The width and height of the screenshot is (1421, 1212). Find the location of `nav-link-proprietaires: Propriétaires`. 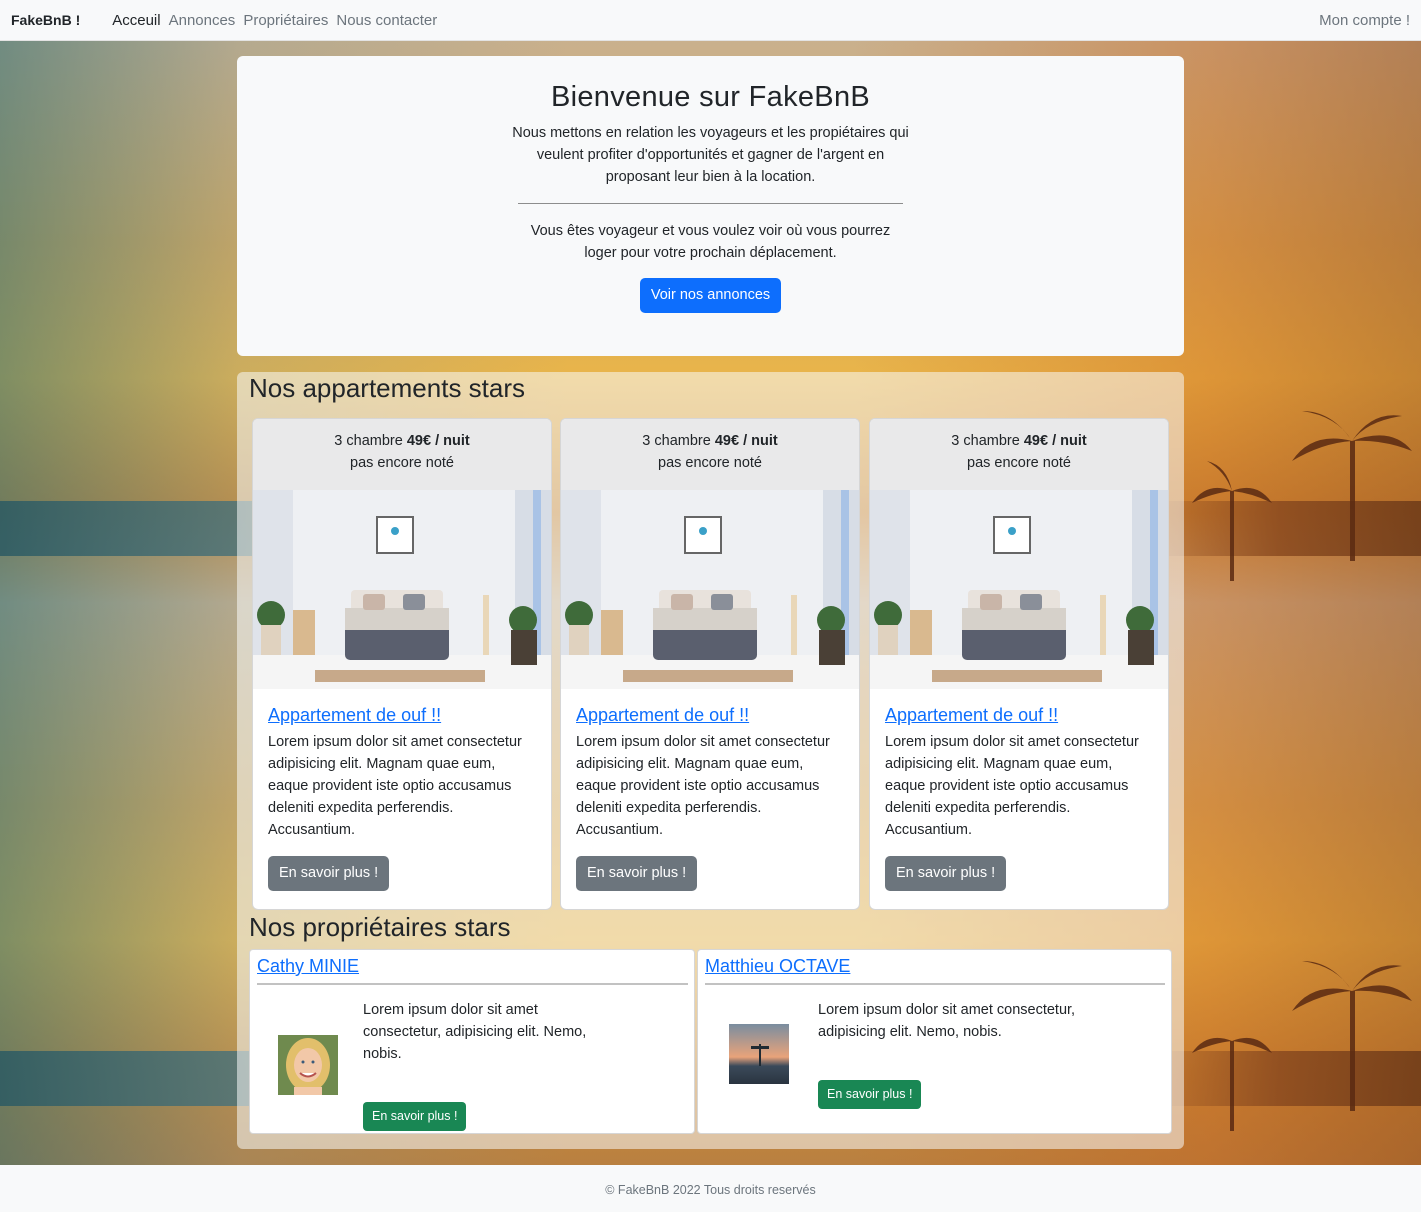

nav-link-proprietaires: Propriétaires is located at coordinates (285, 20).